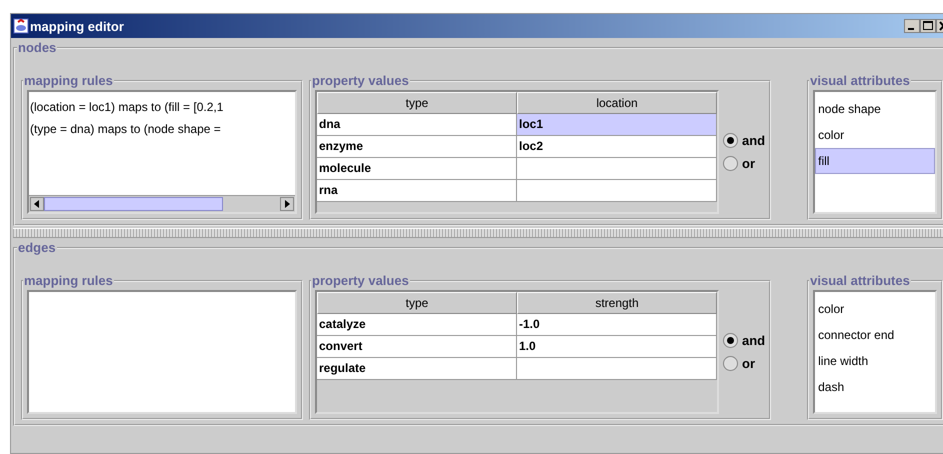 This screenshot has width=943, height=454. I want to click on rules-list: (location = loc1) maps to (fill = [0.2,1 (type = dna) maps to (node shape =, so click(162, 152).